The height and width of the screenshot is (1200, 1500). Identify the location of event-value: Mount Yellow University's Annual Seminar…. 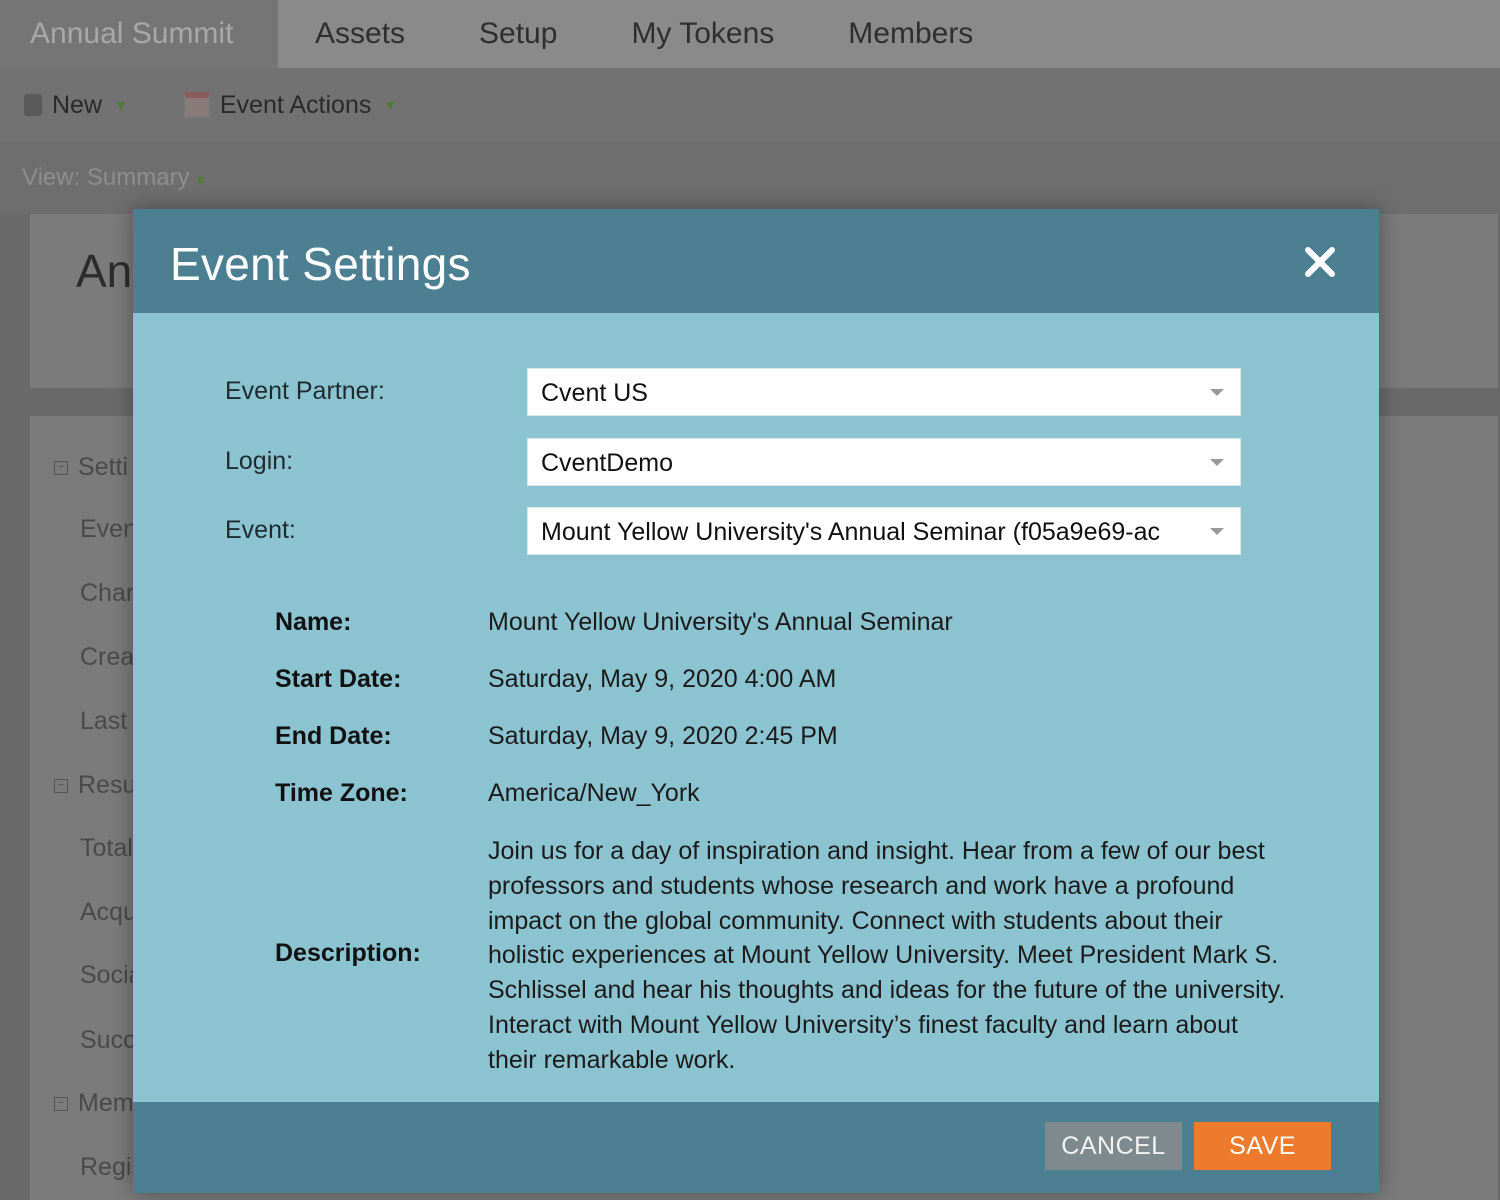
(851, 532).